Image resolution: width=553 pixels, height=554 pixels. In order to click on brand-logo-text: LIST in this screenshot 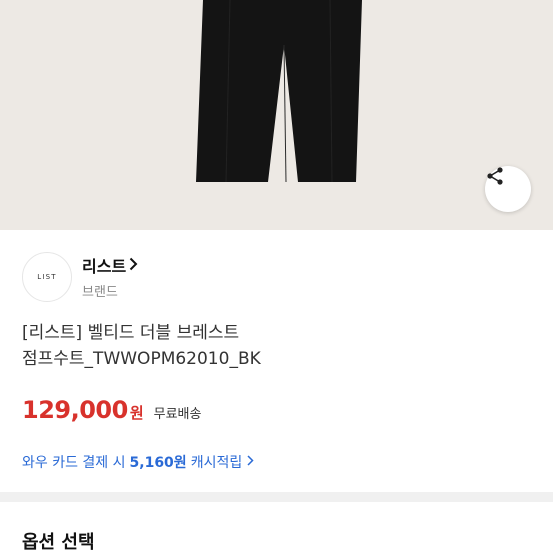, I will do `click(47, 277)`.